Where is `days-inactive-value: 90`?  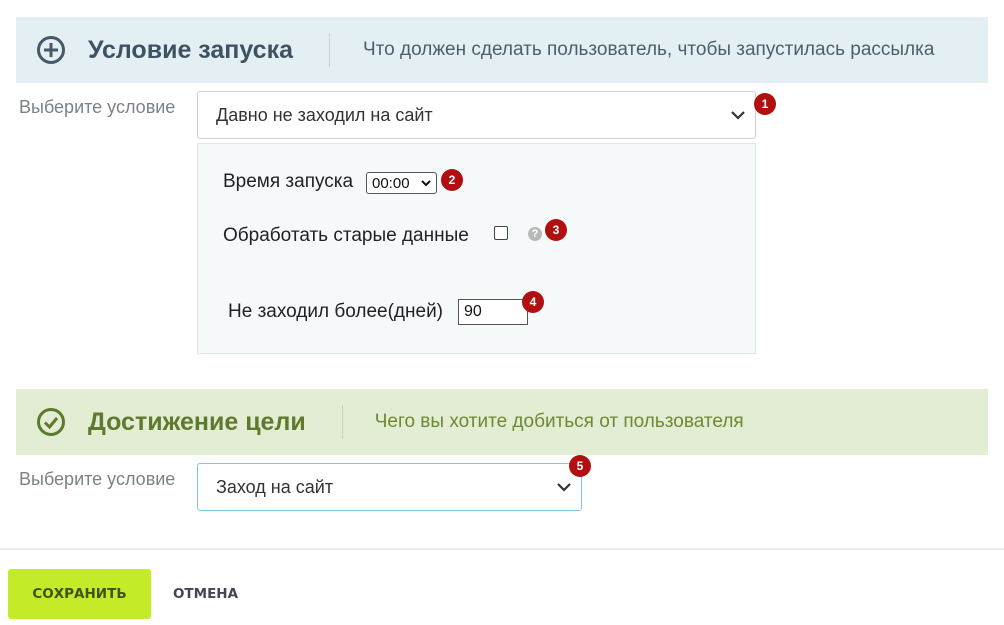 days-inactive-value: 90 is located at coordinates (473, 311).